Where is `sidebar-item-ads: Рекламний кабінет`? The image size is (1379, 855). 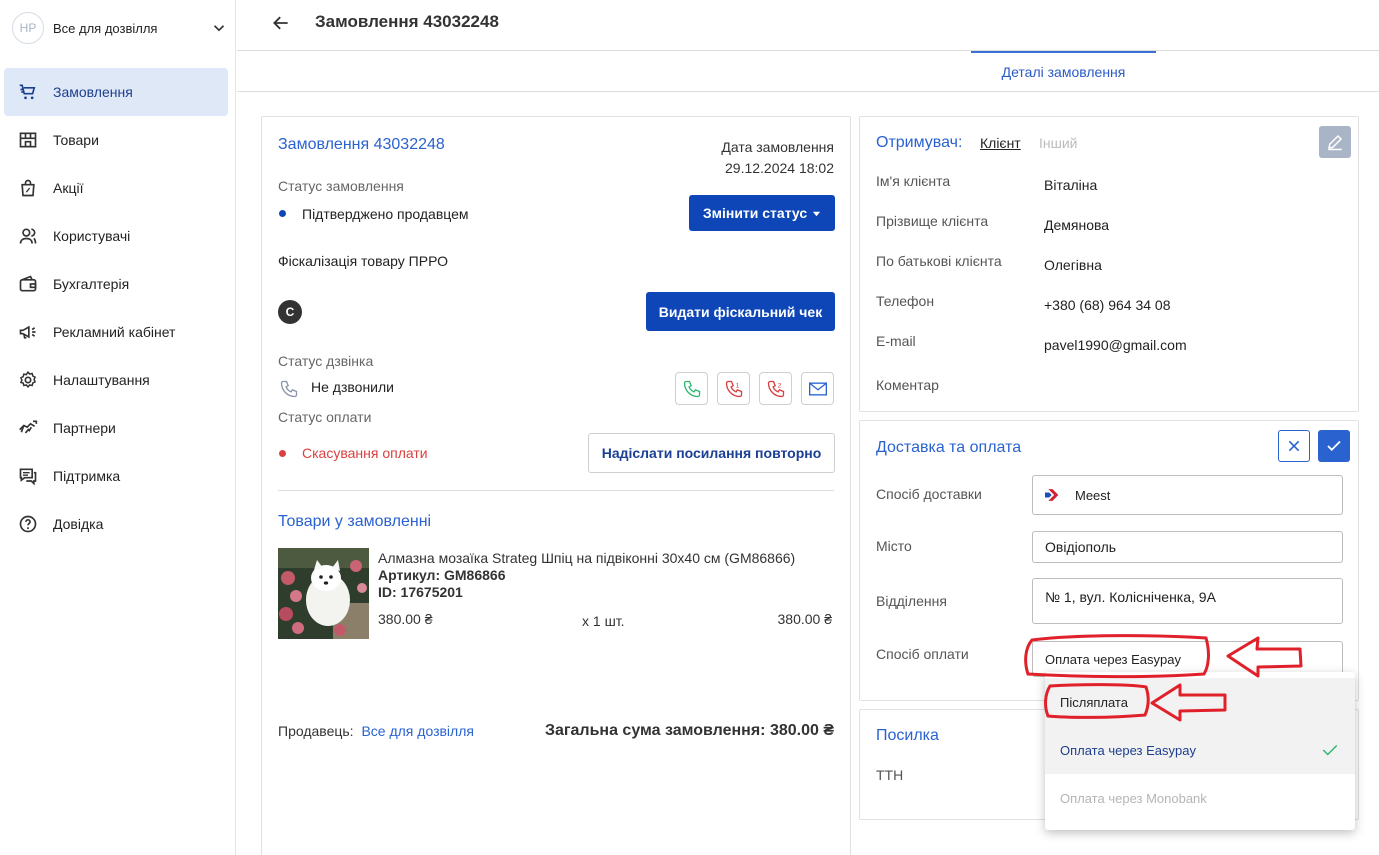
sidebar-item-ads: Рекламний кабінет is located at coordinates (116, 332).